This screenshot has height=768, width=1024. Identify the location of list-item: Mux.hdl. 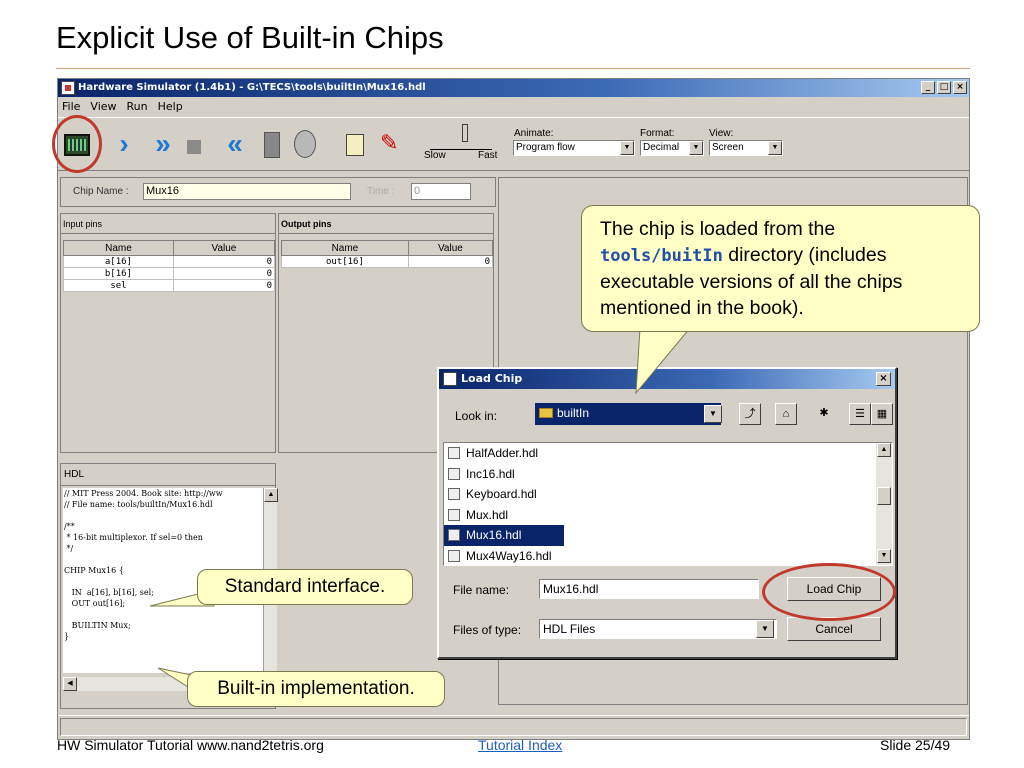
(668, 515).